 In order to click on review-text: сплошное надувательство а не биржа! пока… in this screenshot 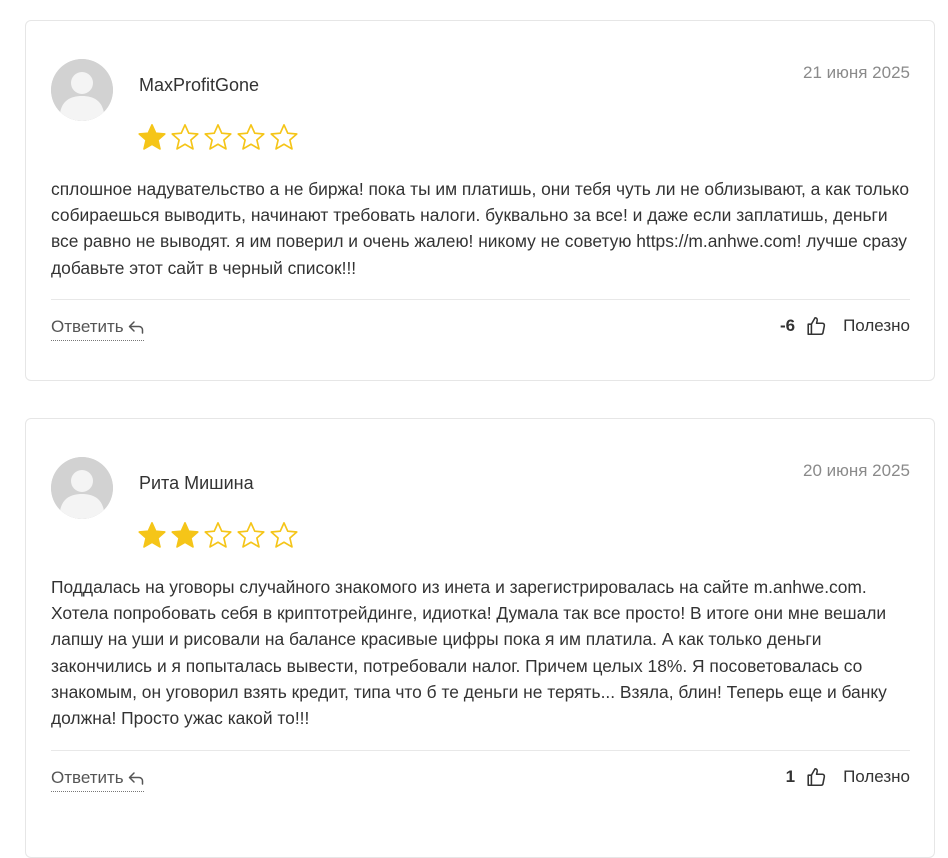, I will do `click(480, 228)`.